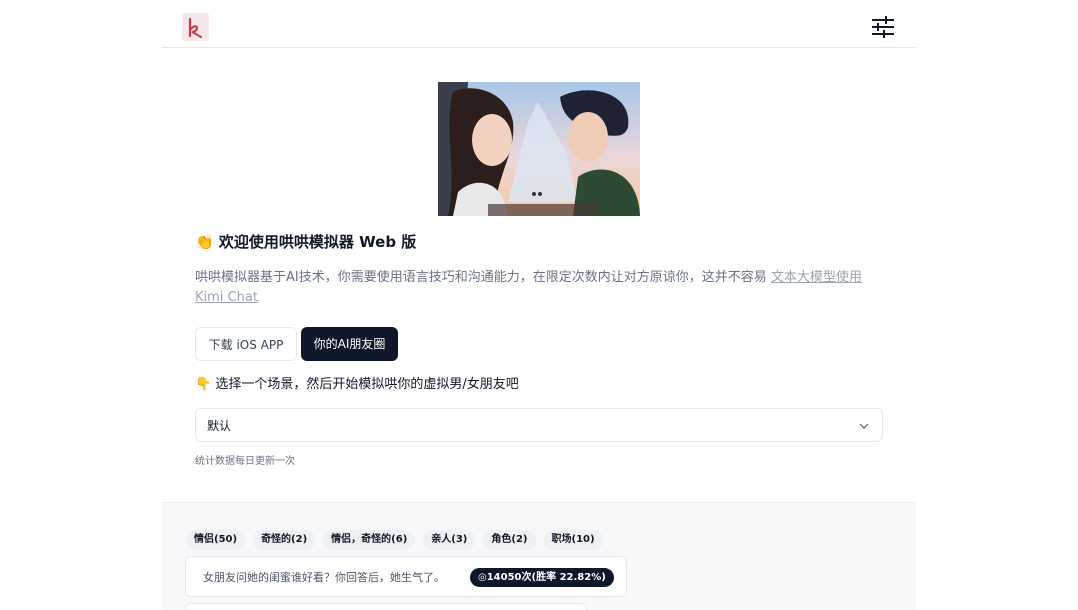 The image size is (1078, 610). Describe the element at coordinates (195, 27) in the screenshot. I see `hong-logo-icon` at that location.